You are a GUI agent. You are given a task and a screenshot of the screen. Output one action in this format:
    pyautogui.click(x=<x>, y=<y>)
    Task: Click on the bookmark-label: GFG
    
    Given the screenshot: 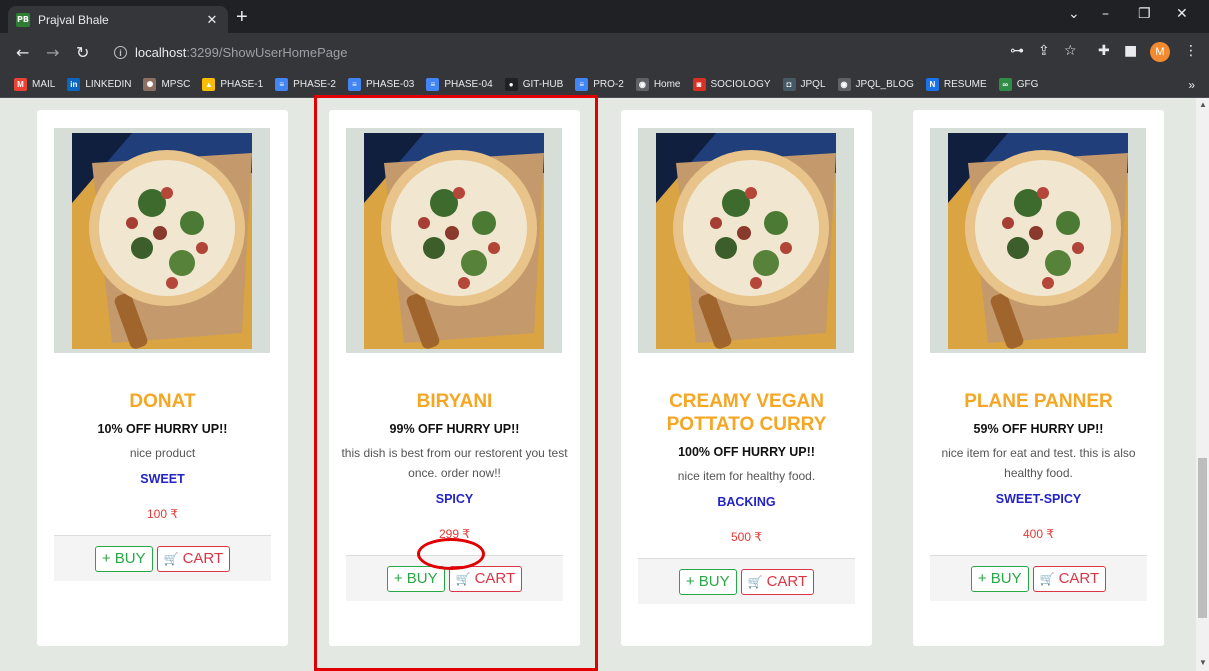 What is the action you would take?
    pyautogui.click(x=1027, y=84)
    